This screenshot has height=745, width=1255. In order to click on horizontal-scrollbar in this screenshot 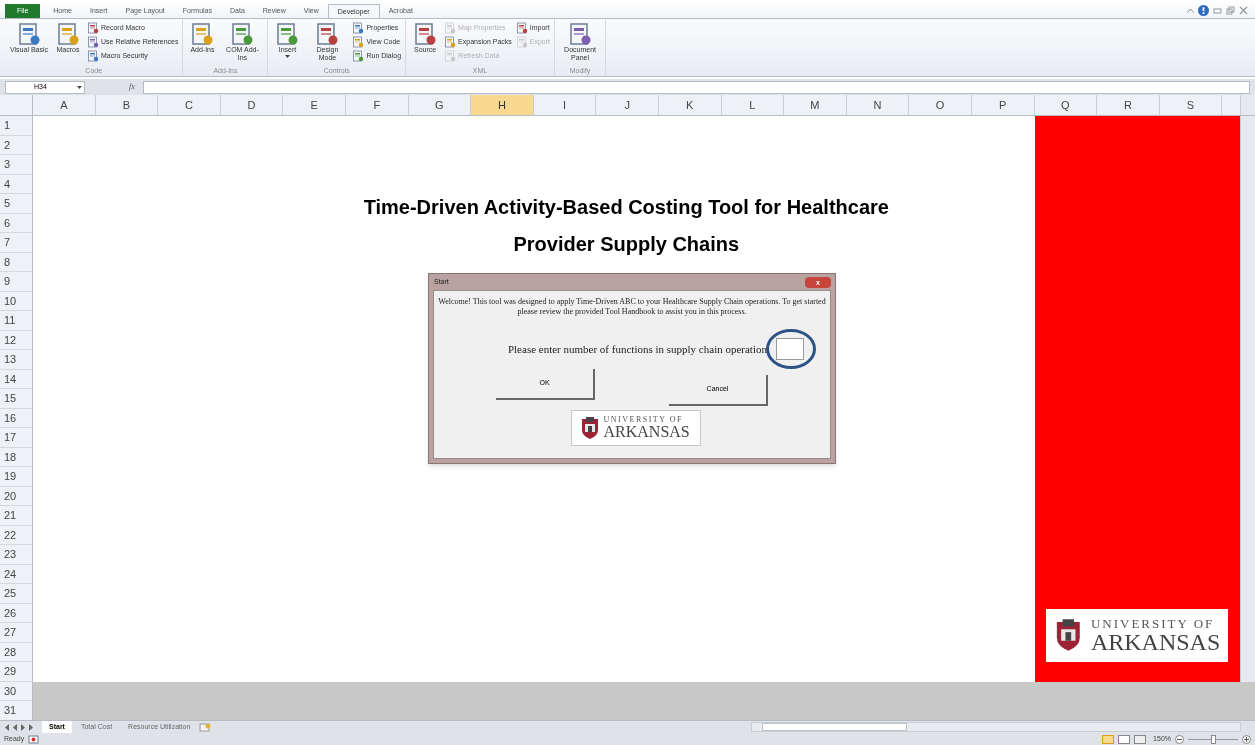, I will do `click(996, 727)`.